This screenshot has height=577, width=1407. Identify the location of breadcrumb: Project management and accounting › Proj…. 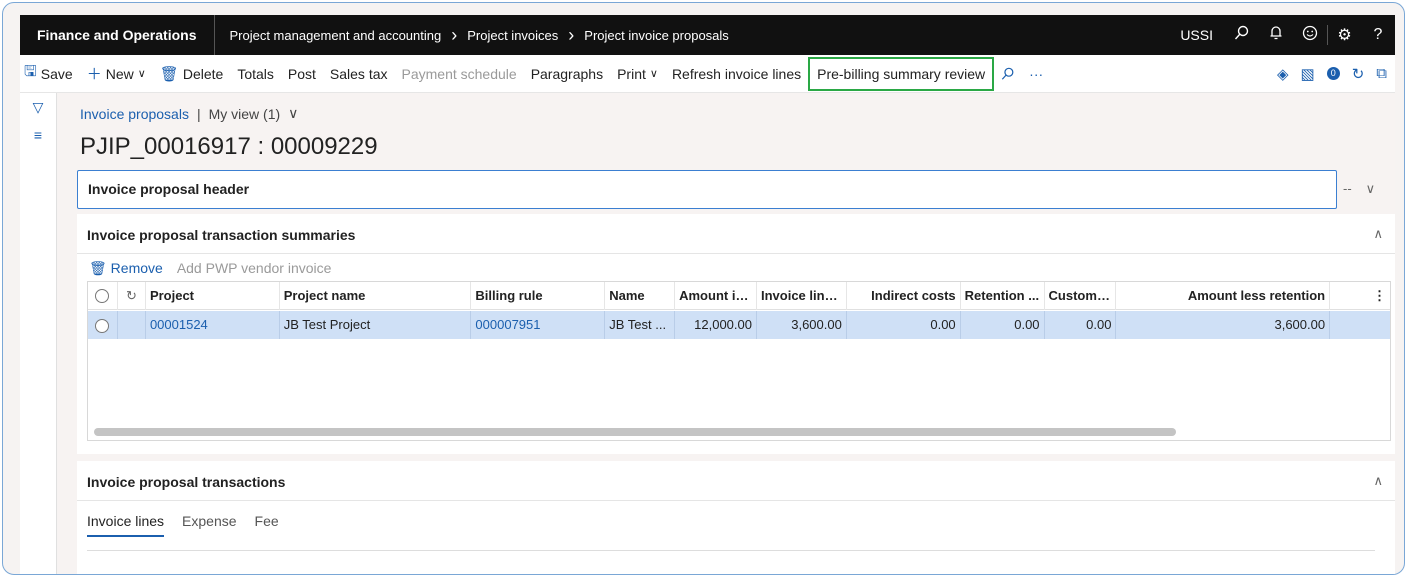
(471, 35).